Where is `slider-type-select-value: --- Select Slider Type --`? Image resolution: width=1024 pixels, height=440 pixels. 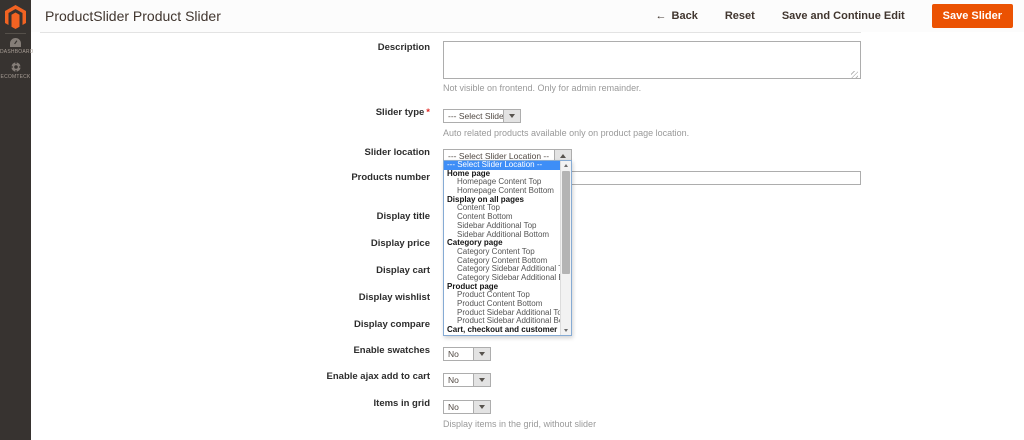 slider-type-select-value: --- Select Slider Type -- is located at coordinates (475, 116).